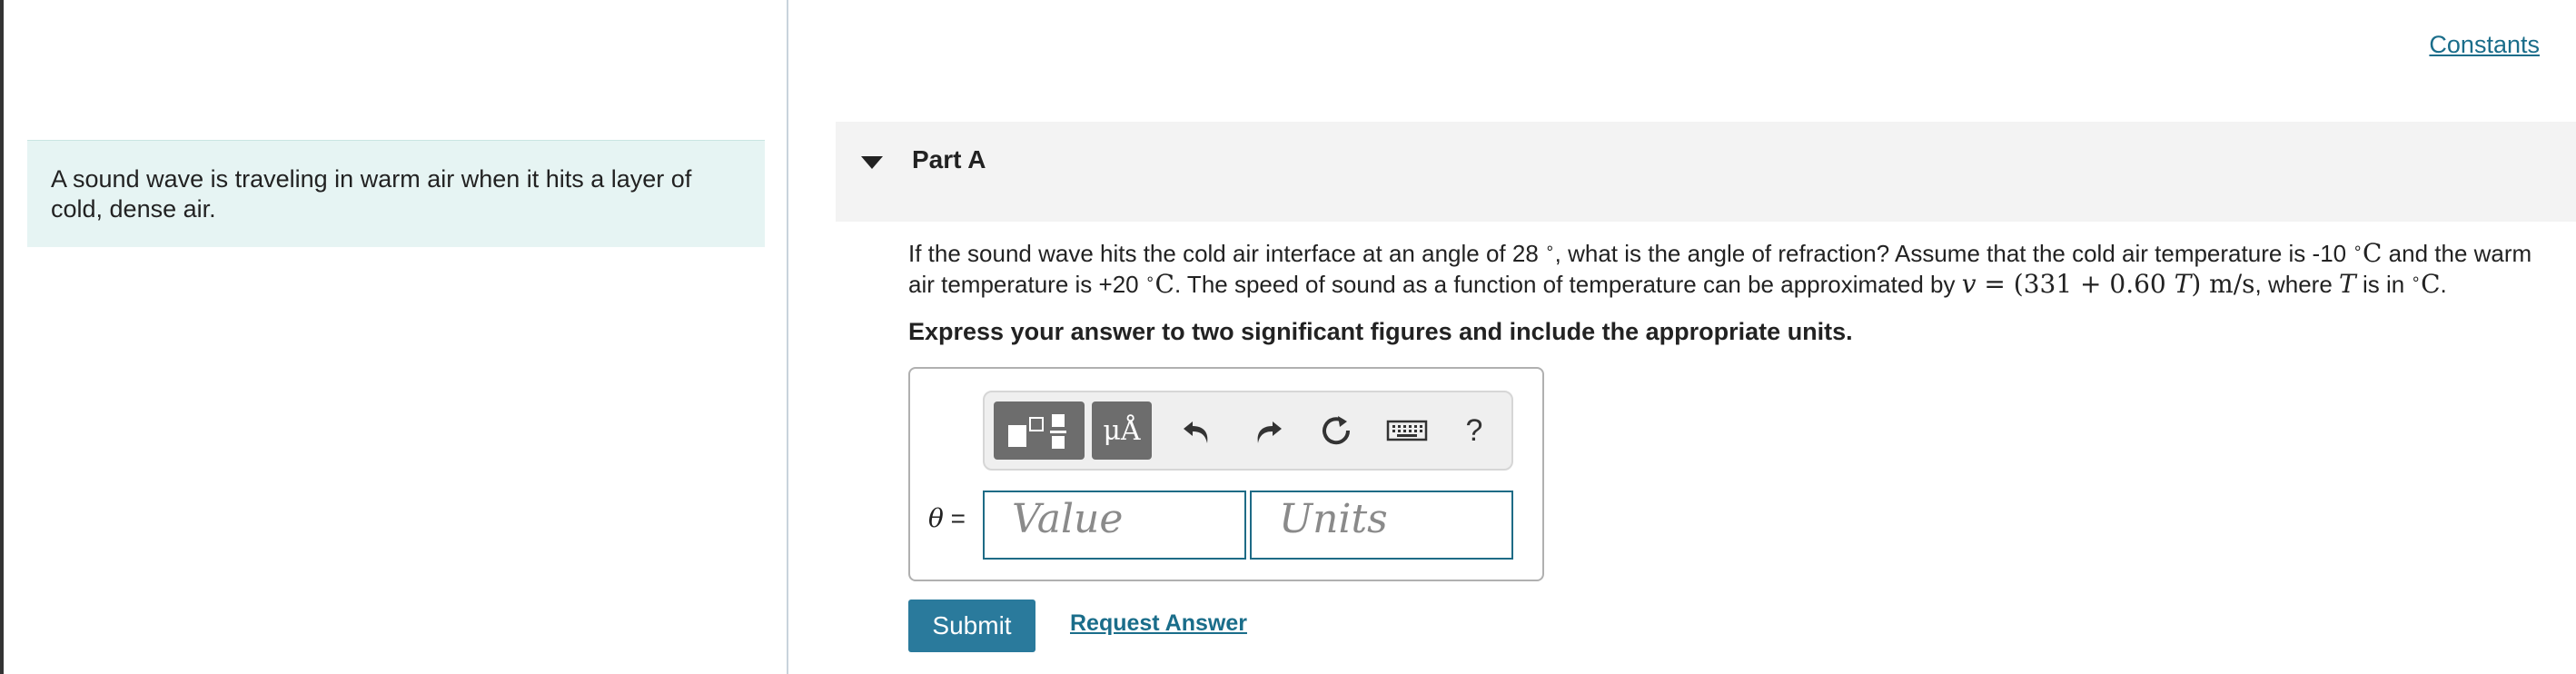 The height and width of the screenshot is (674, 2576). What do you see at coordinates (2223, 284) in the screenshot?
I see `formula-units: ) m/s` at bounding box center [2223, 284].